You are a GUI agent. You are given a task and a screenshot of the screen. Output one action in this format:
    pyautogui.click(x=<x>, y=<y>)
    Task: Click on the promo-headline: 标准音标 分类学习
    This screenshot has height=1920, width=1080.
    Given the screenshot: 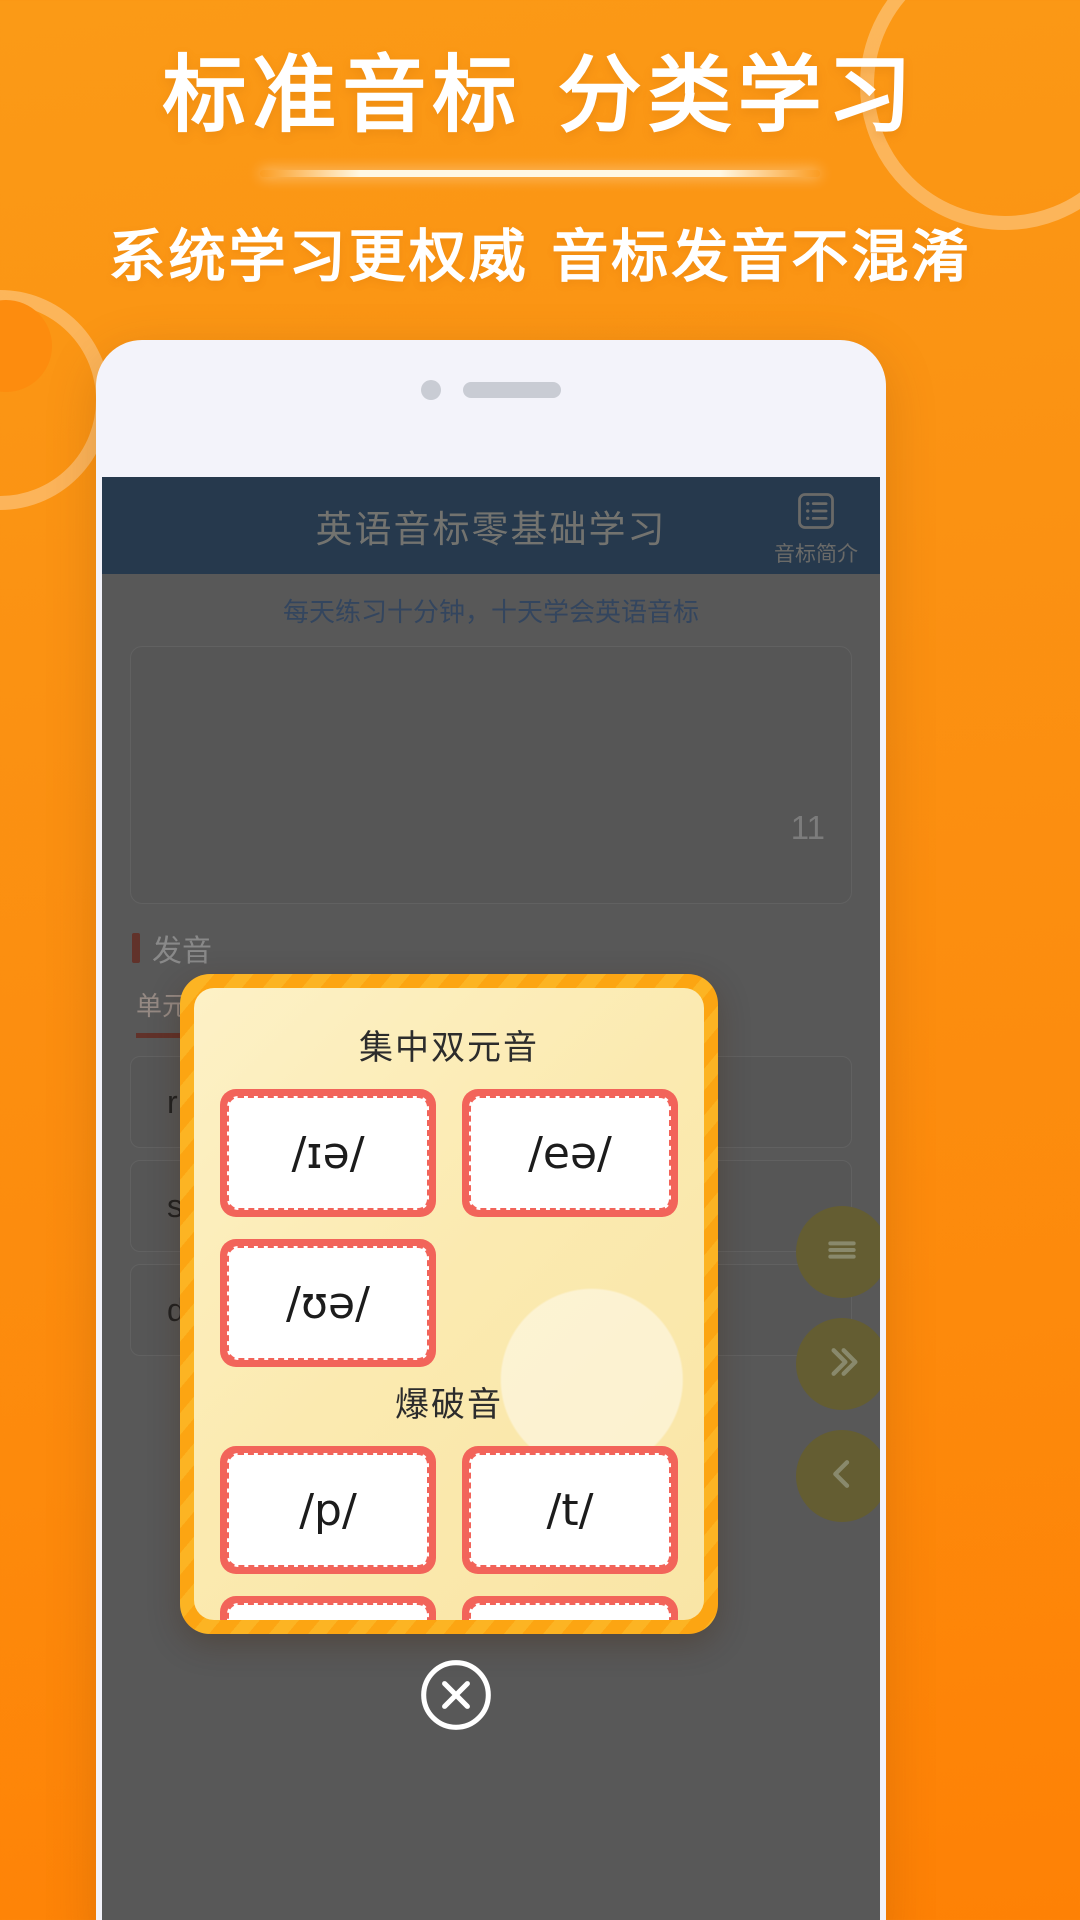 What is the action you would take?
    pyautogui.click(x=540, y=95)
    